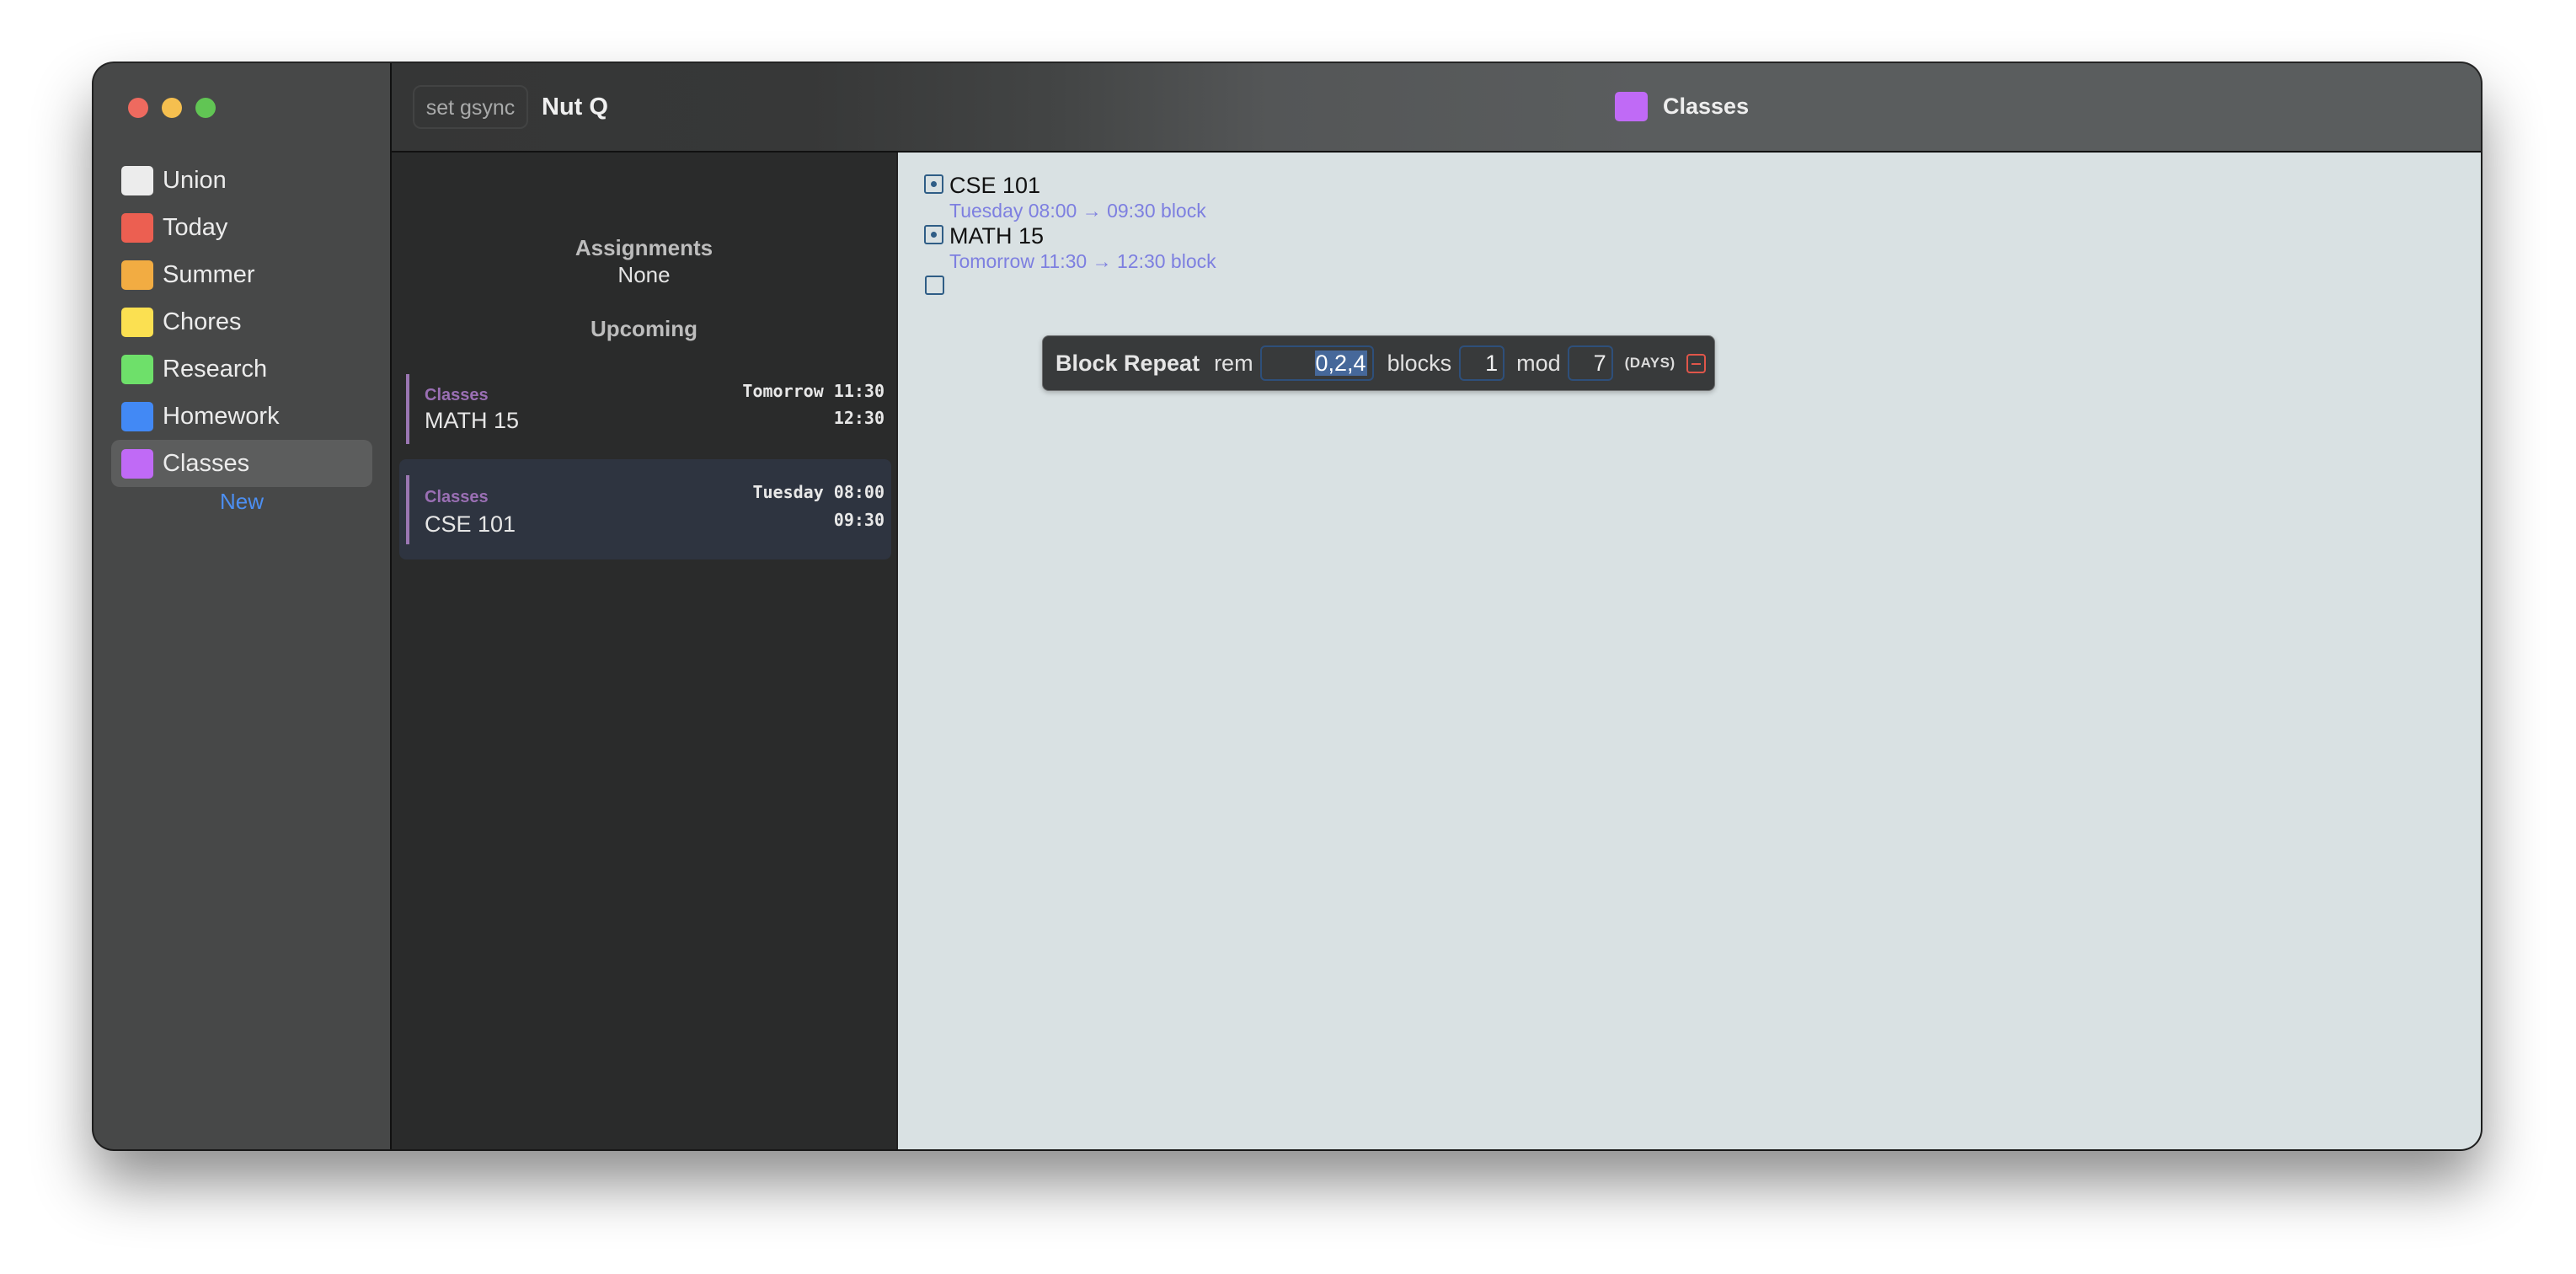 Image resolution: width=2576 pixels, height=1274 pixels. What do you see at coordinates (645, 509) in the screenshot?
I see `upcoming-item: Classes CSE 101 Tuesday 08:00 09:30` at bounding box center [645, 509].